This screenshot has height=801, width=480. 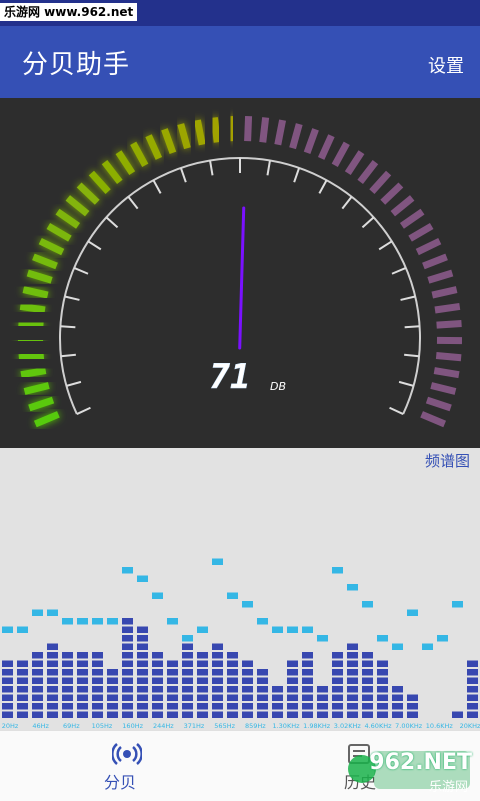 What do you see at coordinates (409, 726) in the screenshot?
I see `frequency-label: 7.00KHz` at bounding box center [409, 726].